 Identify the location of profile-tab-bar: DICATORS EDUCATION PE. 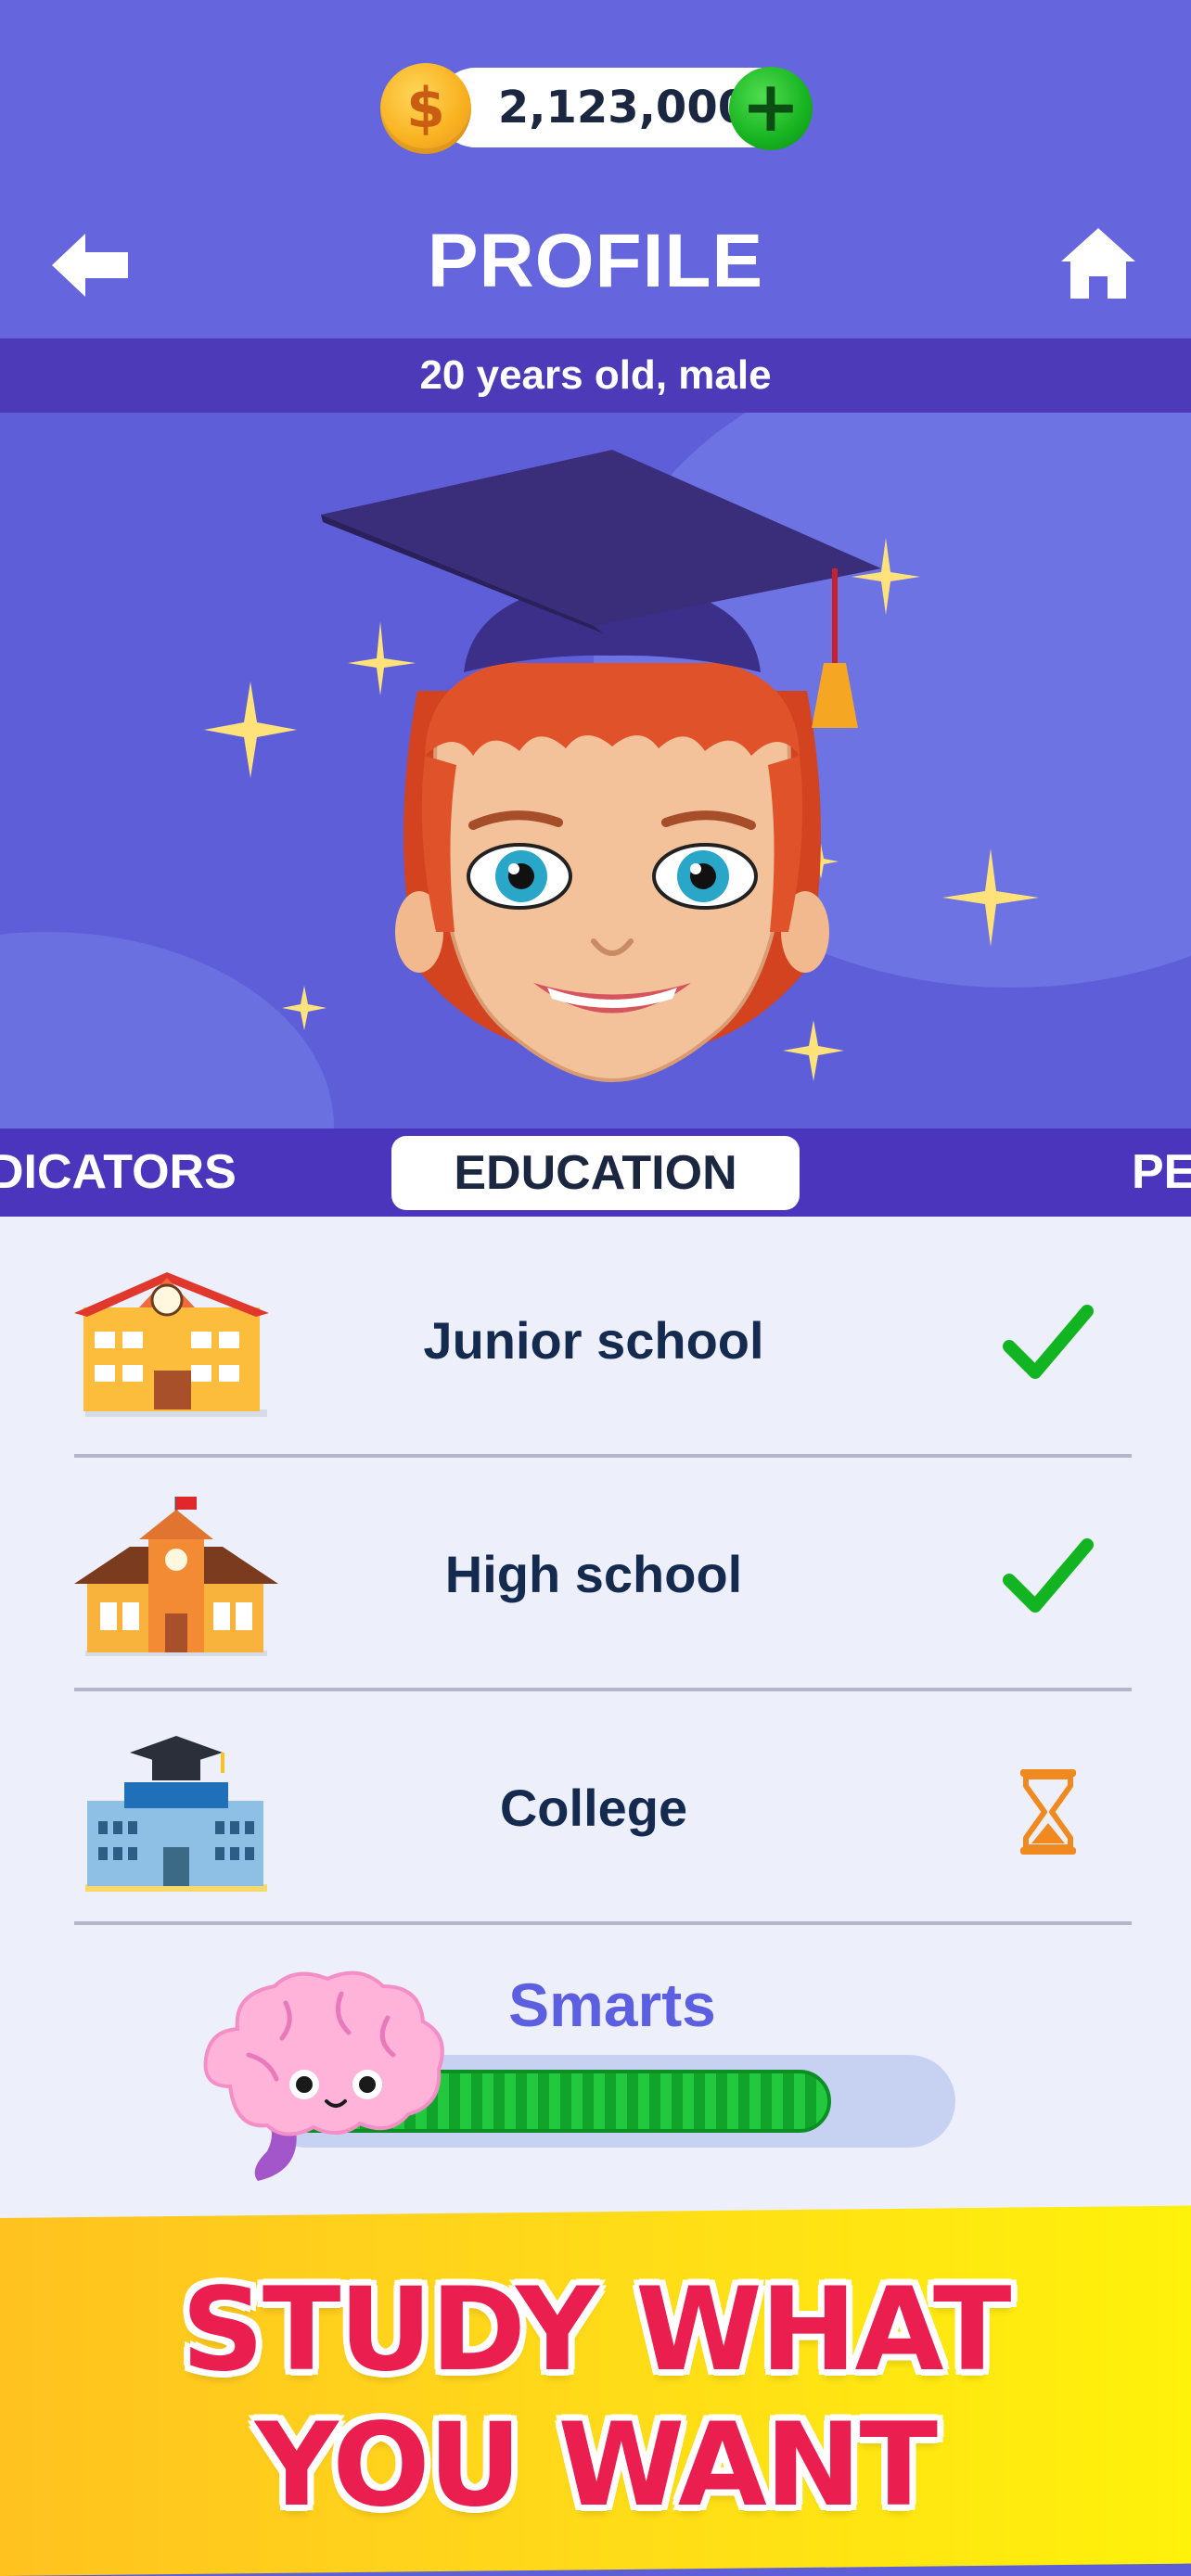
(595, 1173).